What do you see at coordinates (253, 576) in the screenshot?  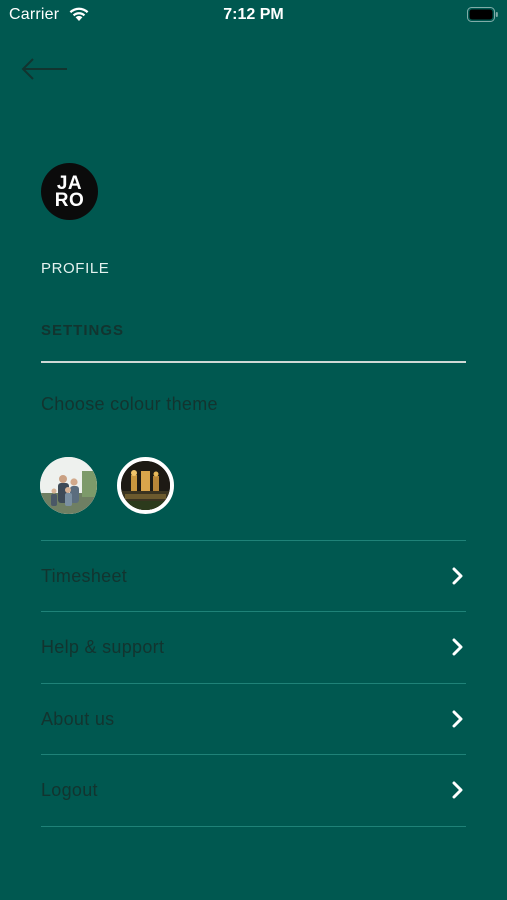 I see `menu-item-timesheet: Timesheet` at bounding box center [253, 576].